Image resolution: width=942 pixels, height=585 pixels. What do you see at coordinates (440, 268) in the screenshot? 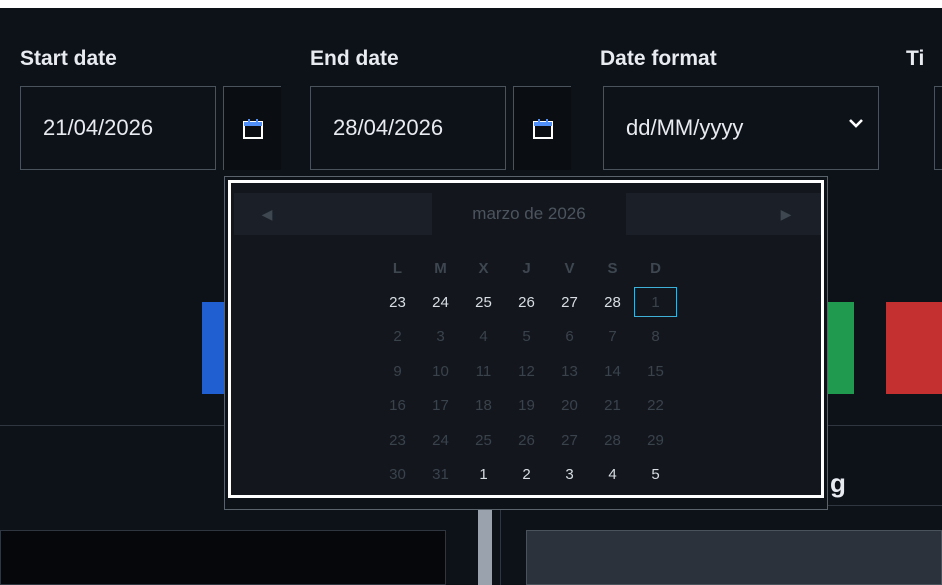
I see `weekday-label: M` at bounding box center [440, 268].